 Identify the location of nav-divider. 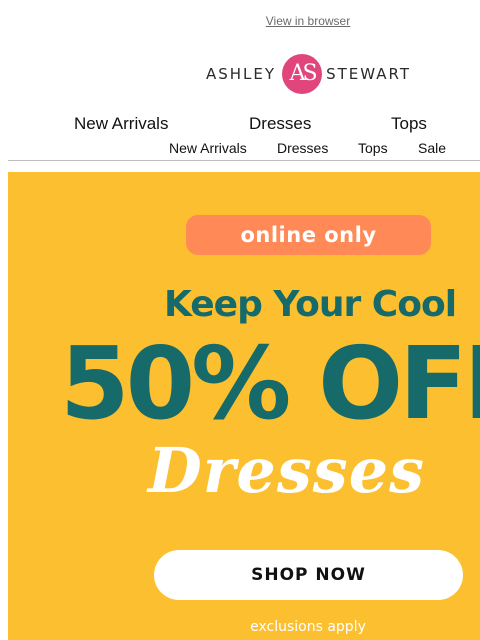
(244, 160).